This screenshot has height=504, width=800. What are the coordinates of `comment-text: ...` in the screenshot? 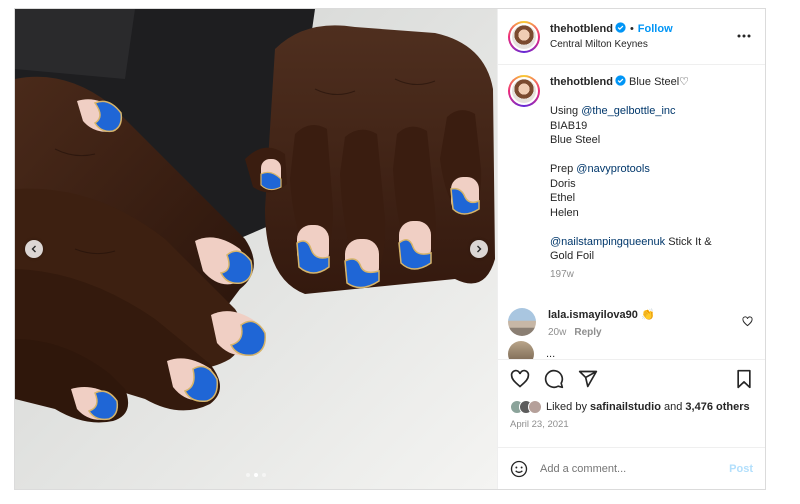 It's located at (551, 353).